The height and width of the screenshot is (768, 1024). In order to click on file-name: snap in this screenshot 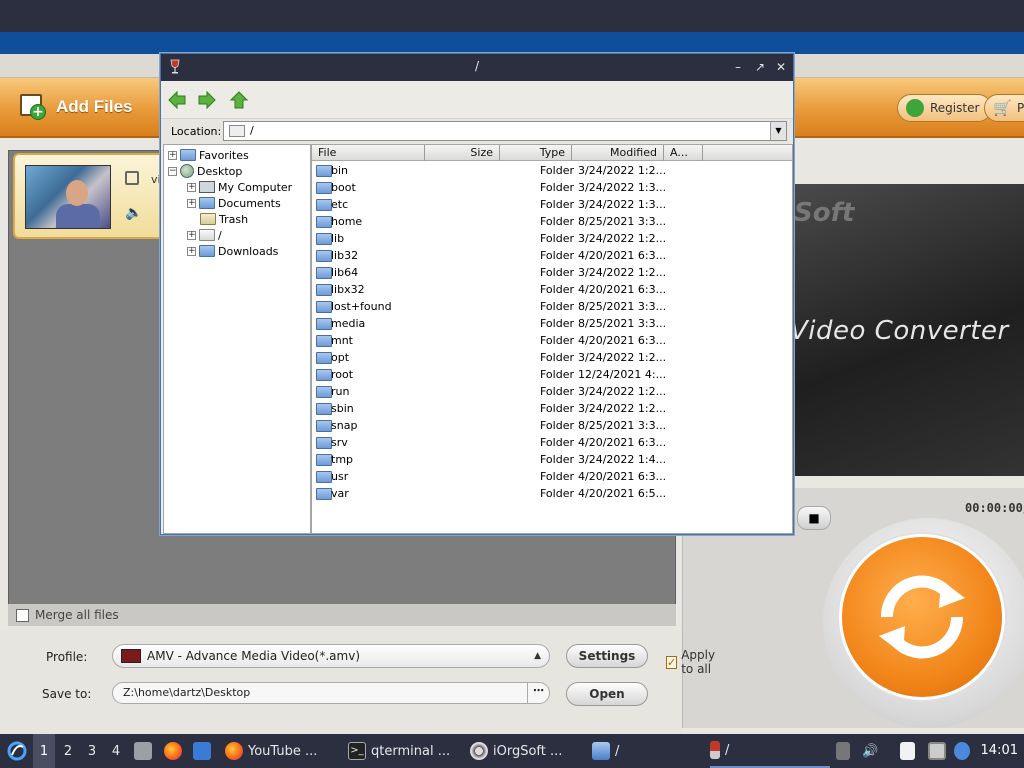, I will do `click(344, 425)`.